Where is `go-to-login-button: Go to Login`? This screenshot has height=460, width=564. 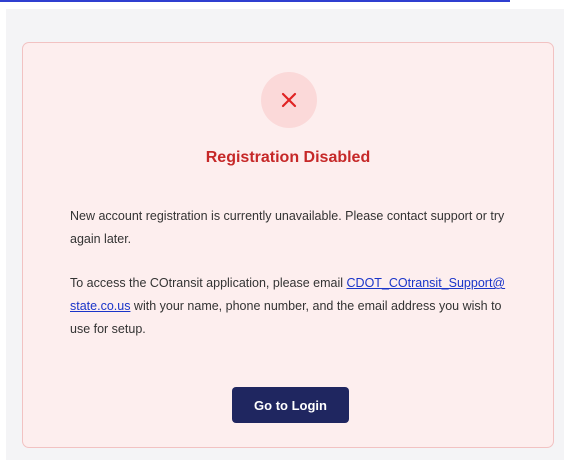
go-to-login-button: Go to Login is located at coordinates (290, 405).